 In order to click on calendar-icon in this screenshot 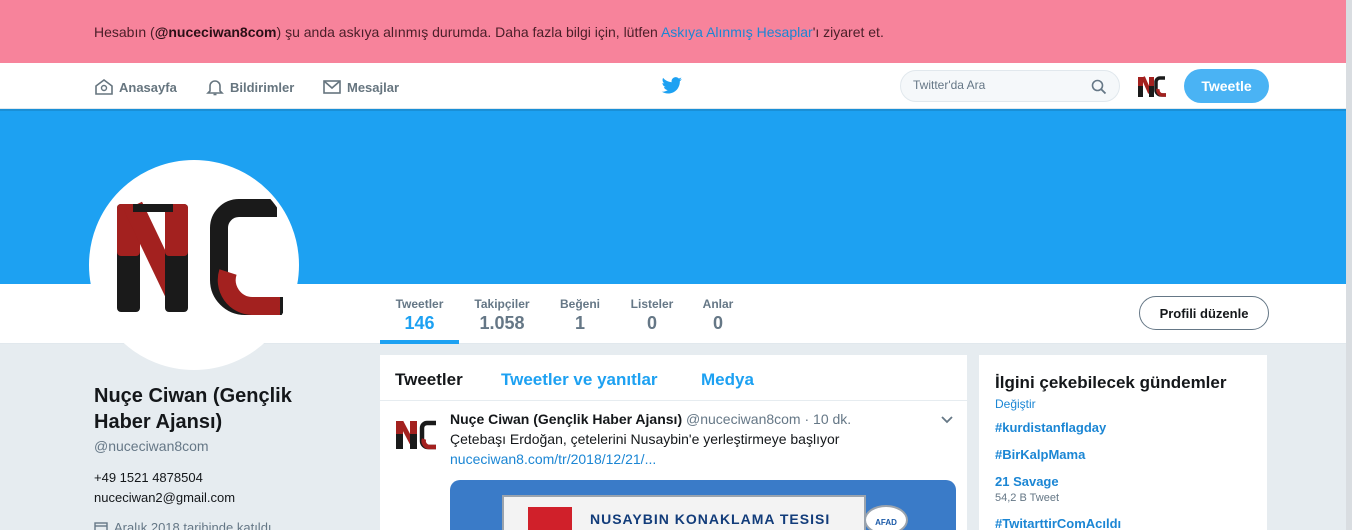, I will do `click(101, 525)`.